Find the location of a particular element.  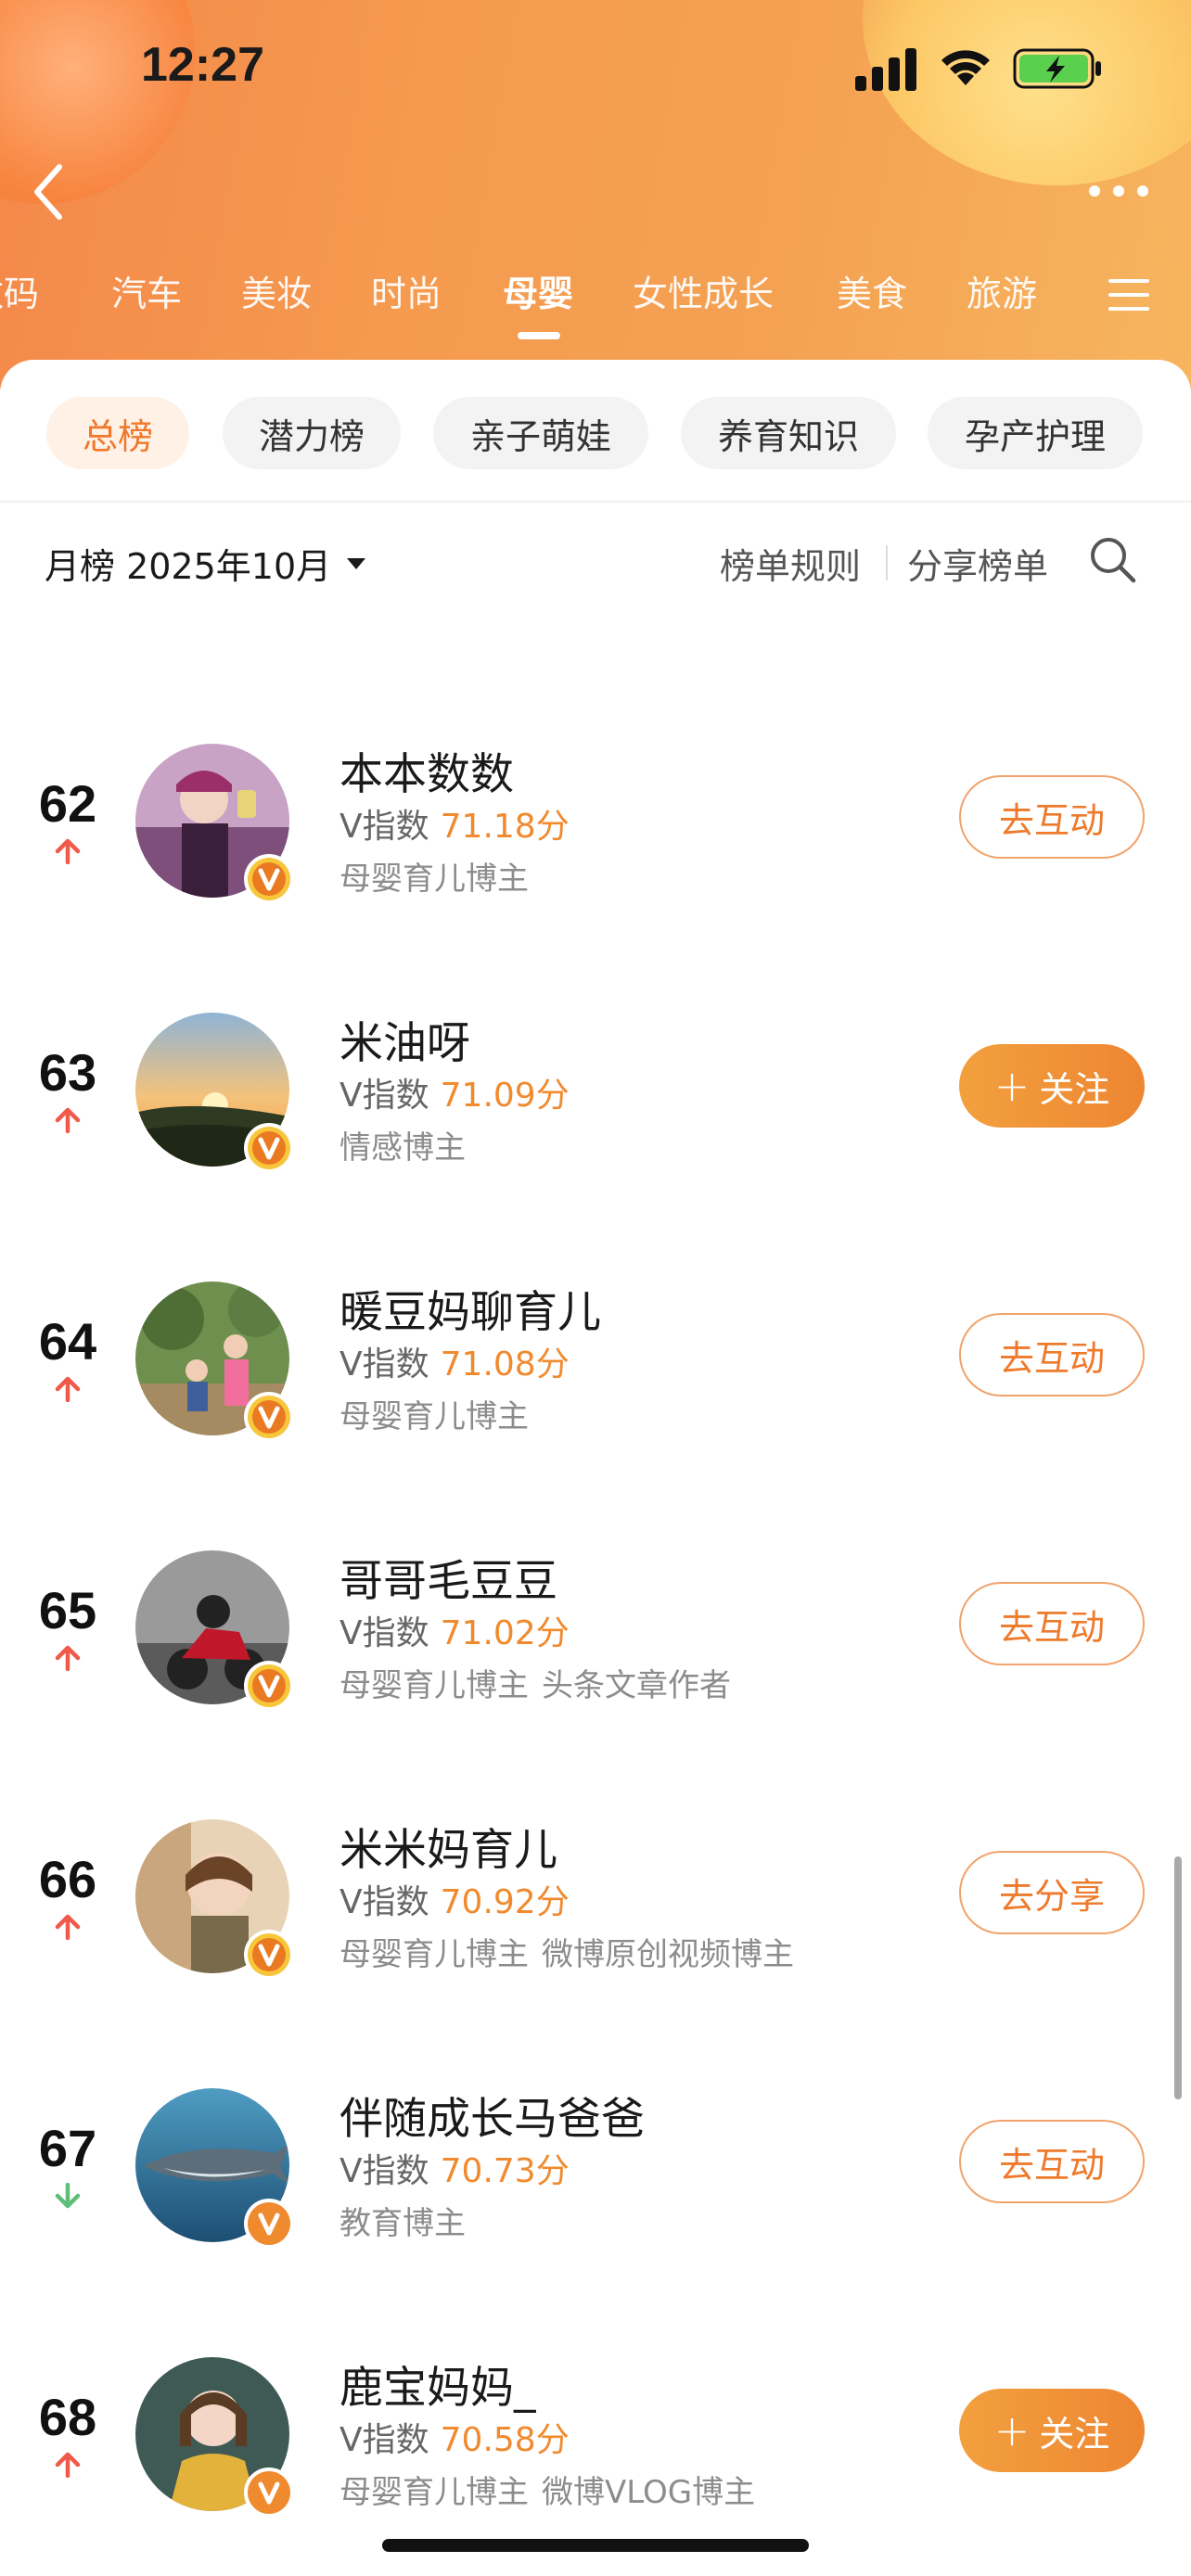

blogger-tags: 母婴育儿博主 微博VLOG博主 is located at coordinates (547, 2489).